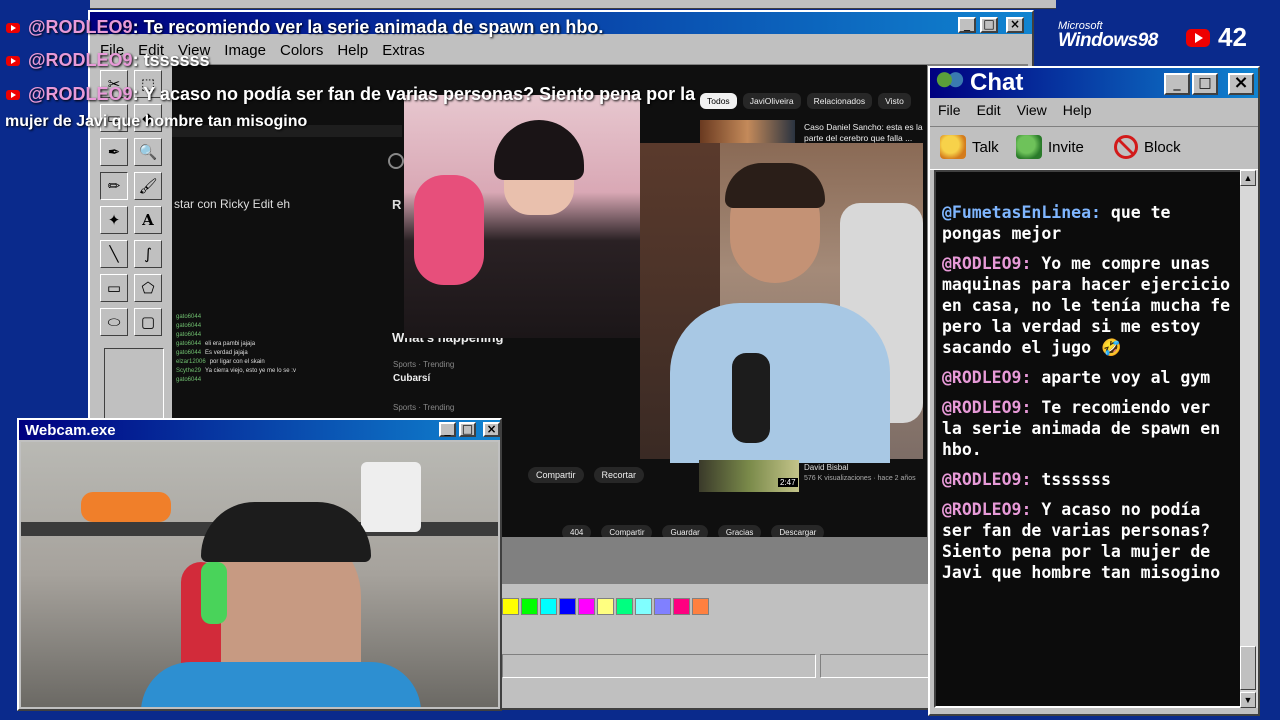 The image size is (1280, 720). I want to click on scroll-up-button: ▲, so click(1248, 178).